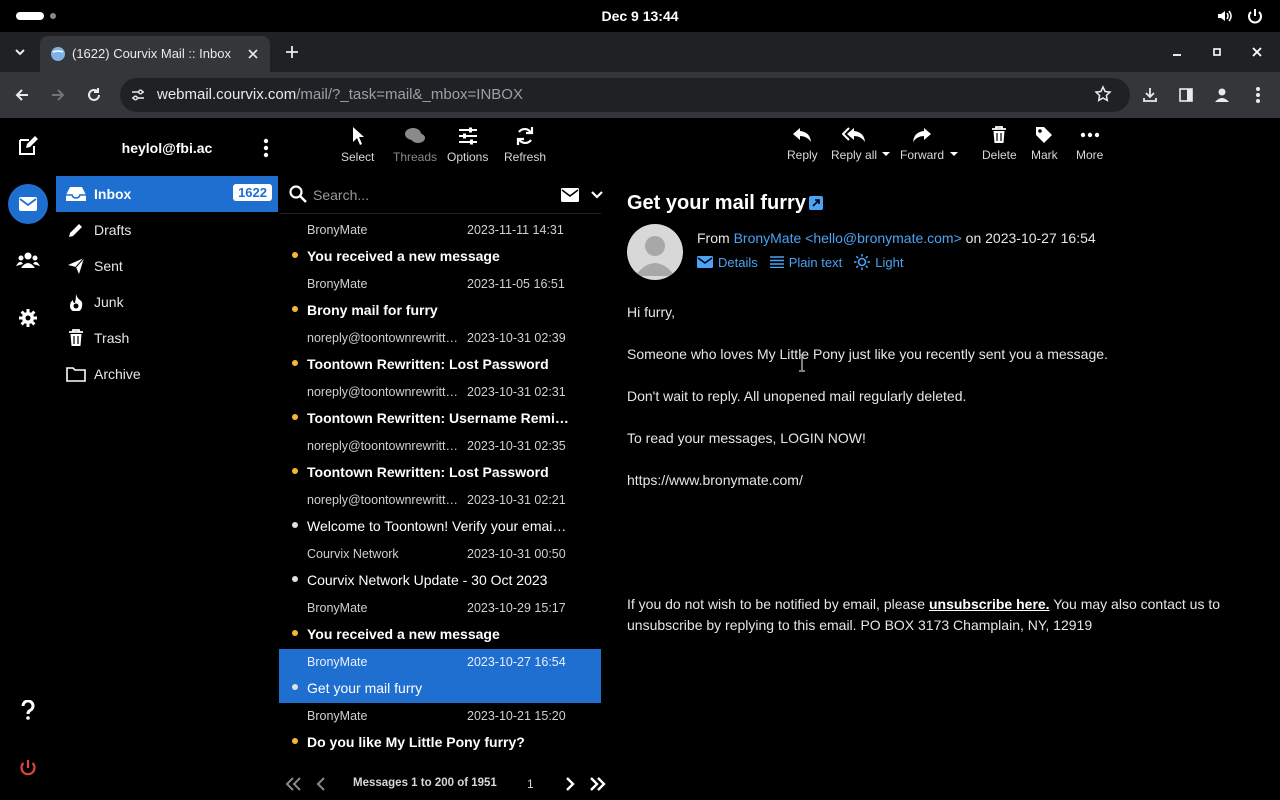 The image size is (1280, 800). Describe the element at coordinates (1089, 144) in the screenshot. I see `more-button: More` at that location.